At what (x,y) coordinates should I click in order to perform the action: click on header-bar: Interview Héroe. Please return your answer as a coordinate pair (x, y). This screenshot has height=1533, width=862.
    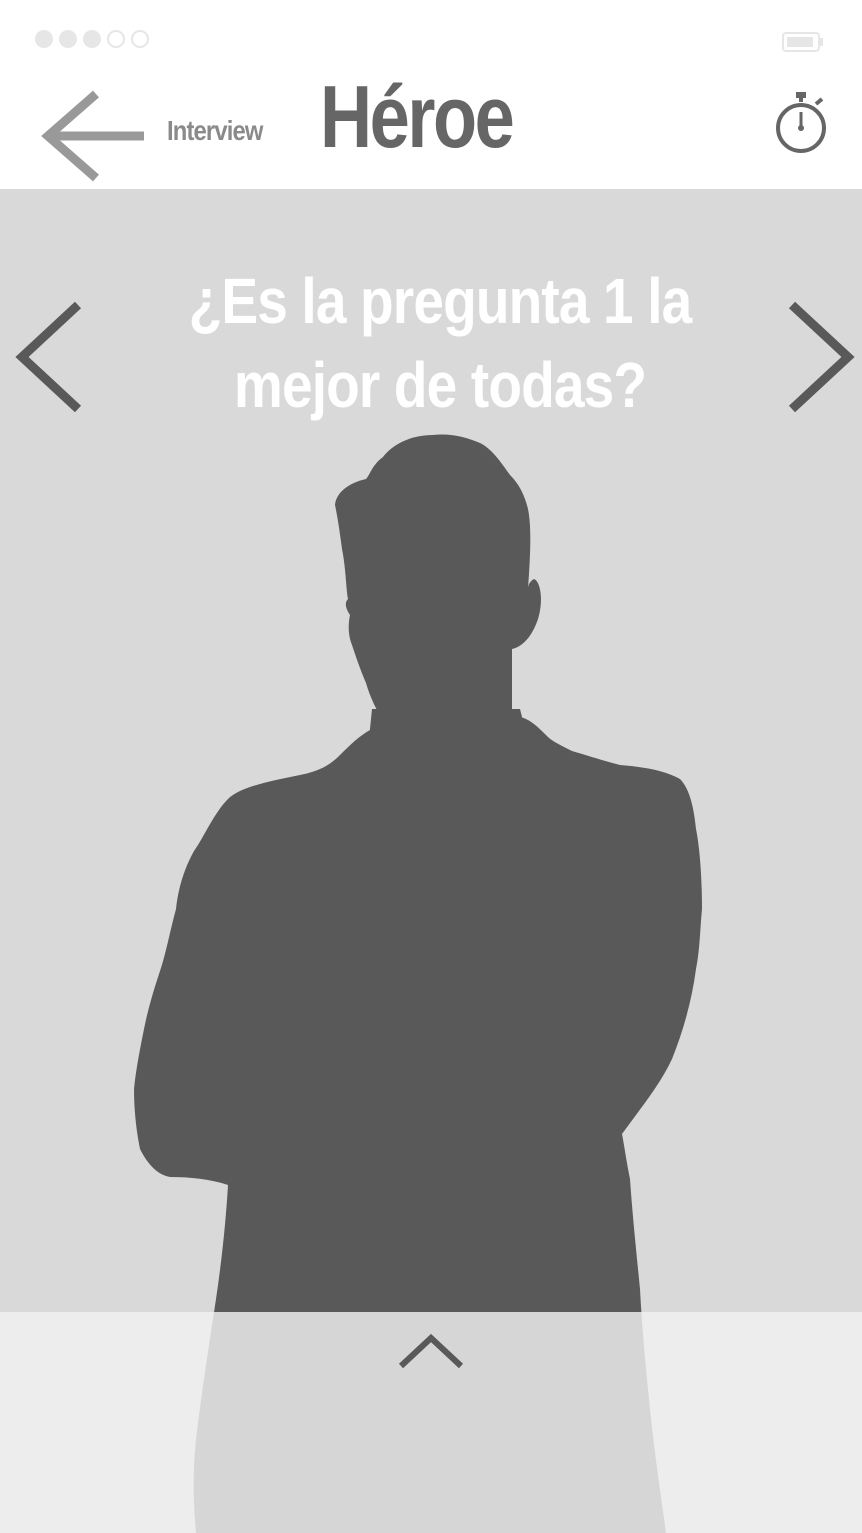
    Looking at the image, I should click on (431, 125).